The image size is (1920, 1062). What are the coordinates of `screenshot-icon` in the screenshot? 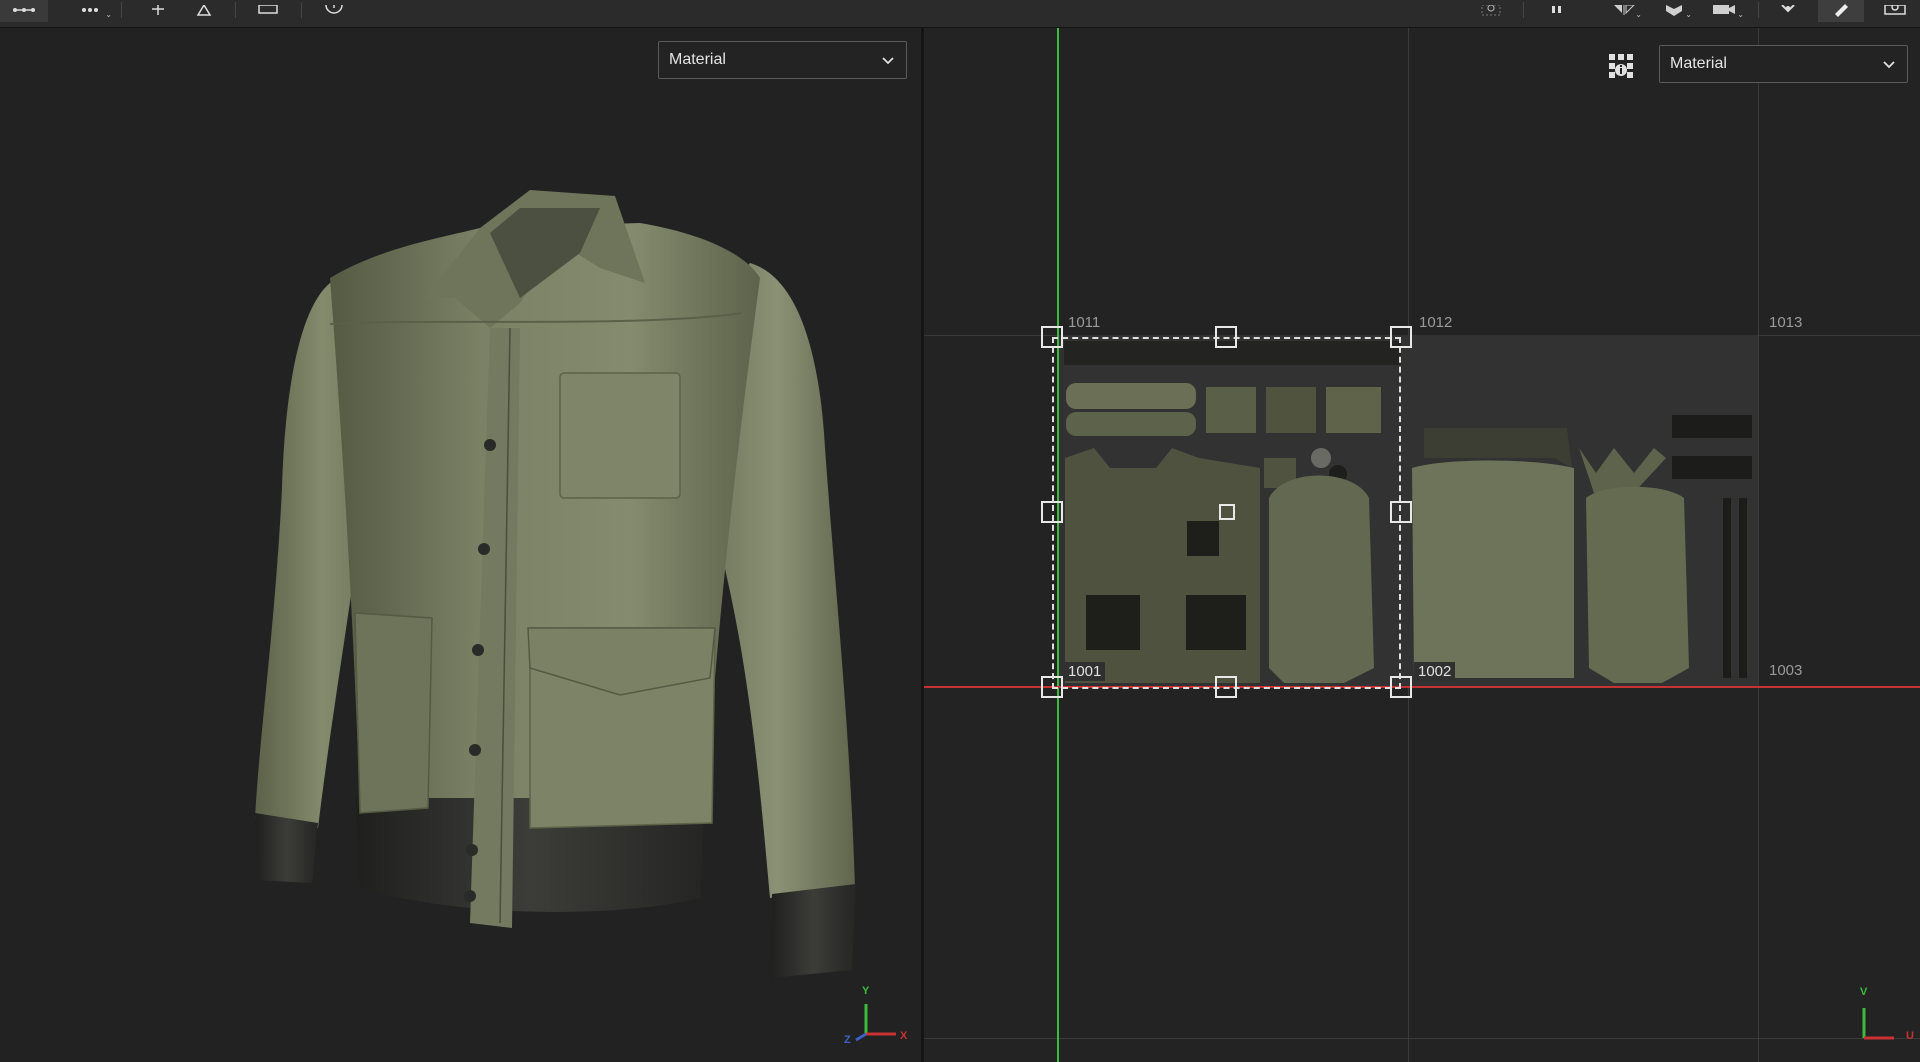 It's located at (1895, 11).